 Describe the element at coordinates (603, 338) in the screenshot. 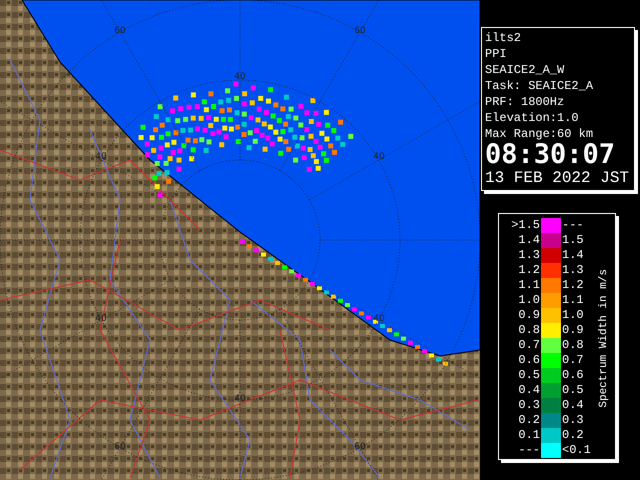

I see `legend-title: Spectrum Width in m/s` at that location.